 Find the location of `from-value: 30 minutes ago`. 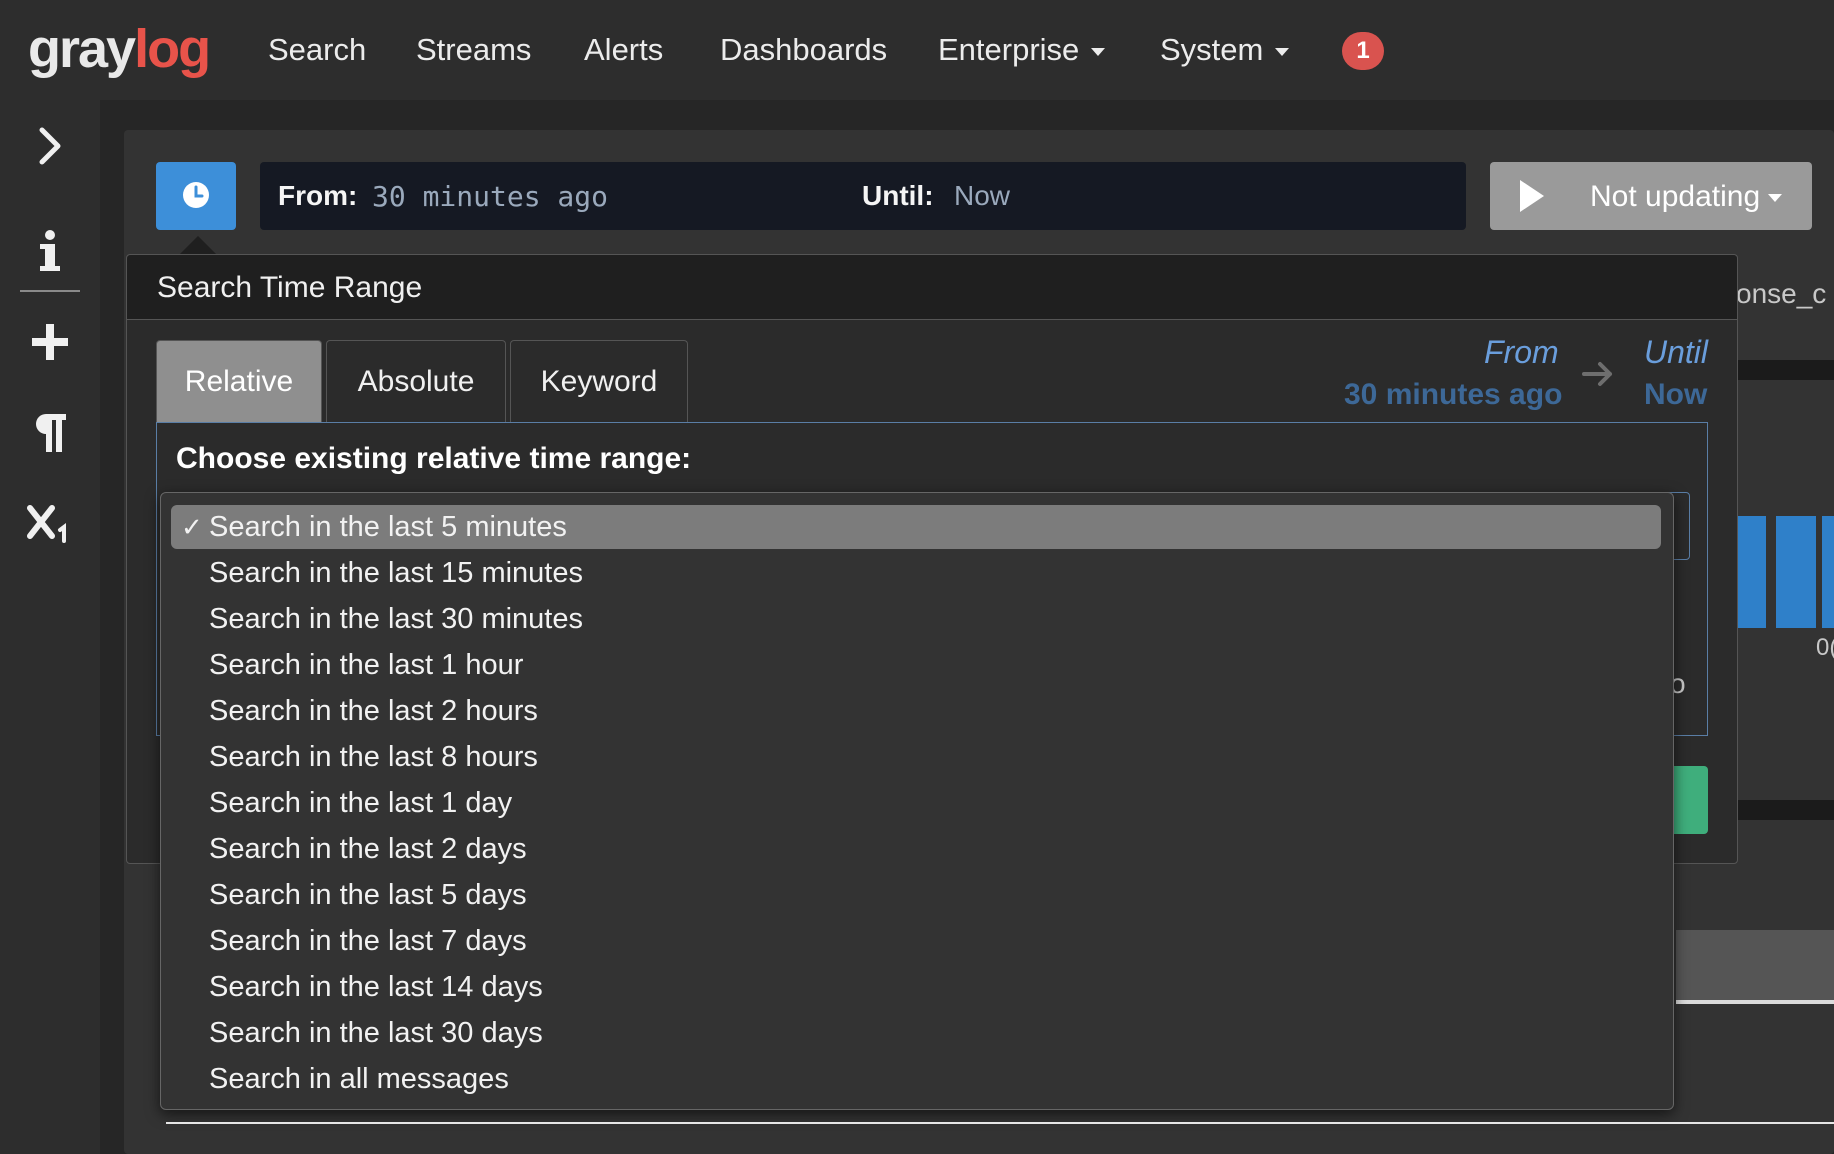

from-value: 30 minutes ago is located at coordinates (490, 196).